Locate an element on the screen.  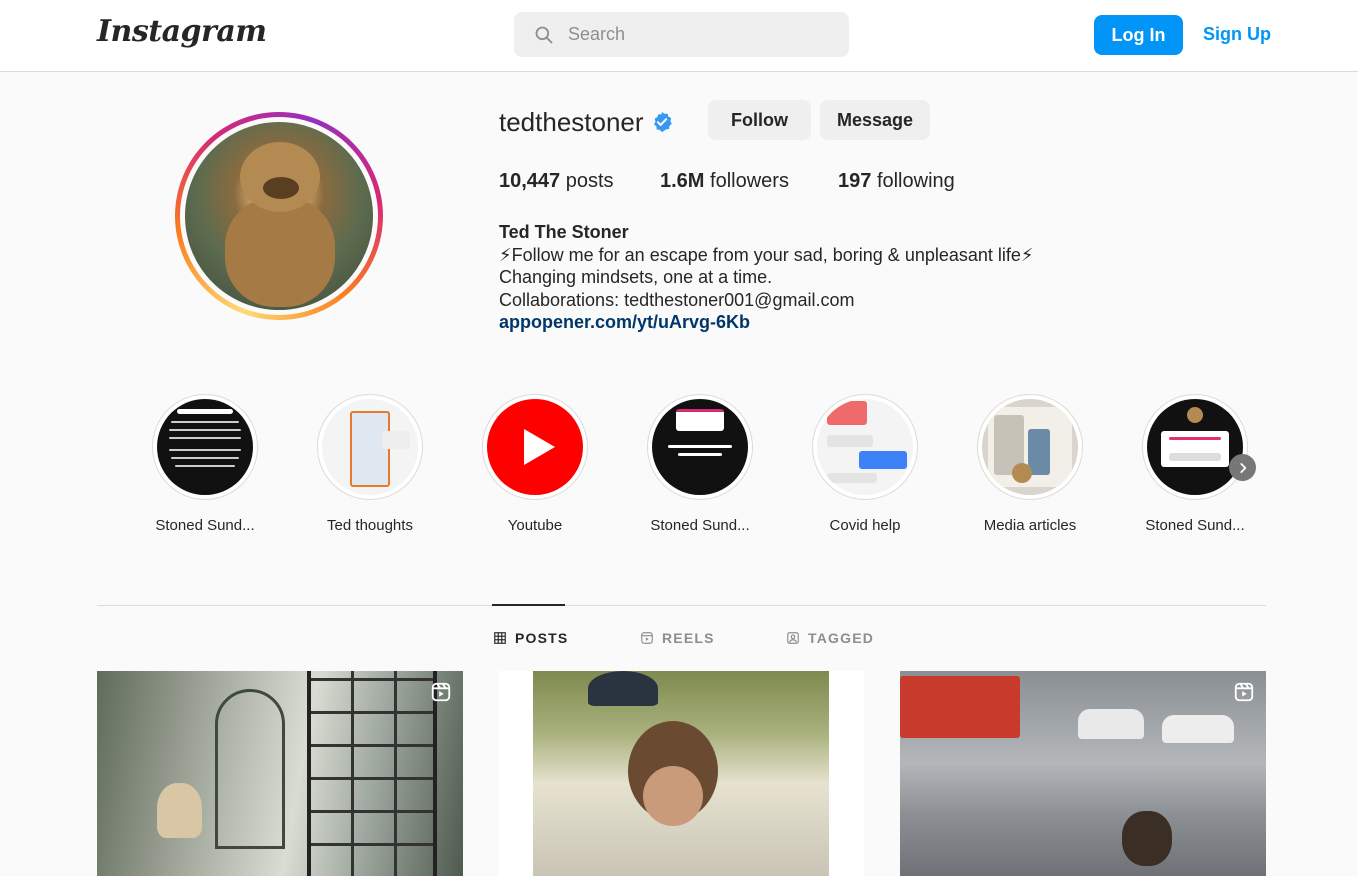
tab-label: REELS is located at coordinates (688, 638).